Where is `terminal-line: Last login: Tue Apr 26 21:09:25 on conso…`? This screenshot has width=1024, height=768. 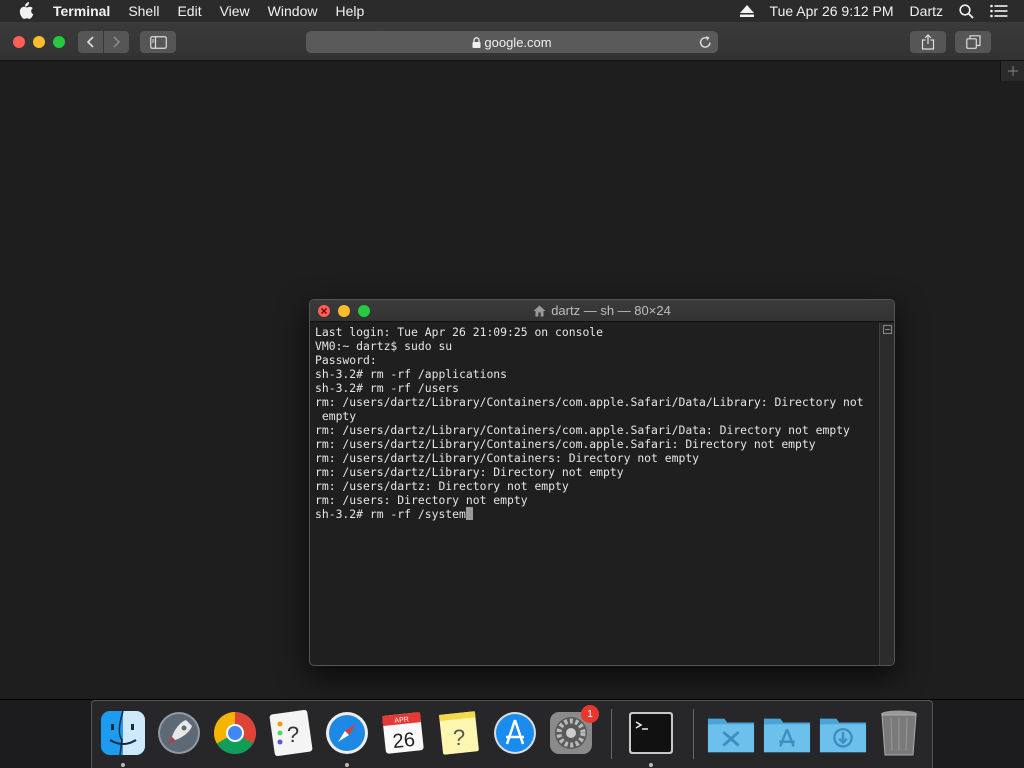
terminal-line: Last login: Tue Apr 26 21:09:25 on conso… is located at coordinates (459, 332).